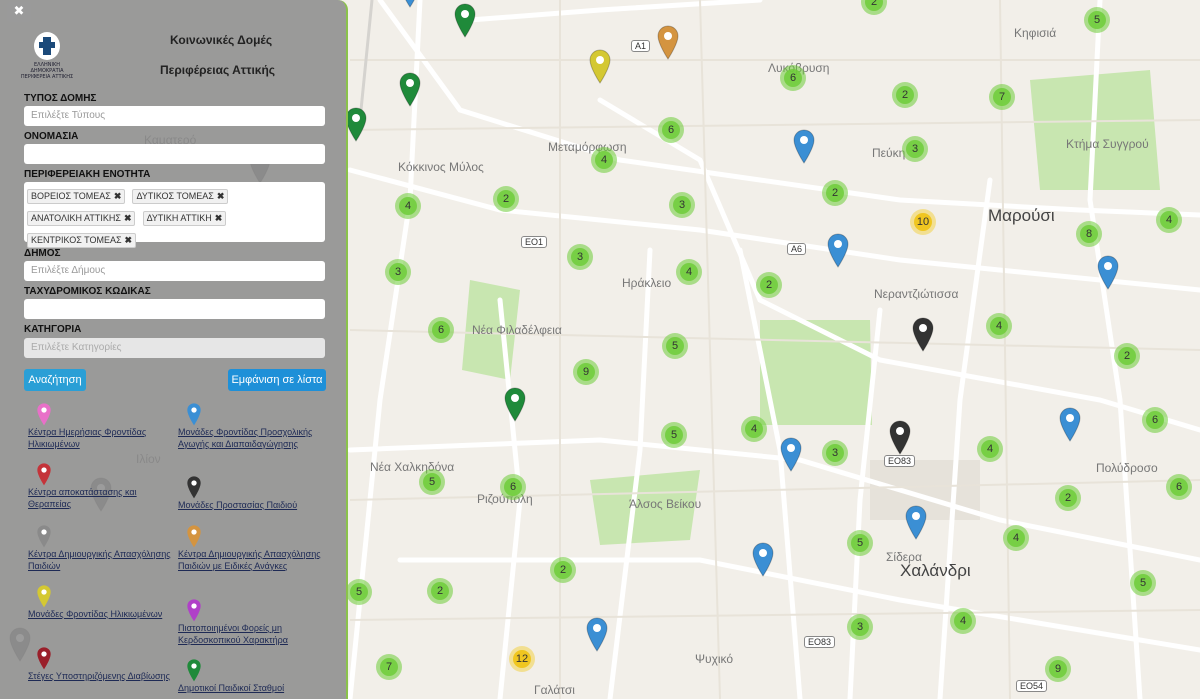  Describe the element at coordinates (412, 467) in the screenshot. I see `place-label: Νέα Χαλκηδόνα` at that location.